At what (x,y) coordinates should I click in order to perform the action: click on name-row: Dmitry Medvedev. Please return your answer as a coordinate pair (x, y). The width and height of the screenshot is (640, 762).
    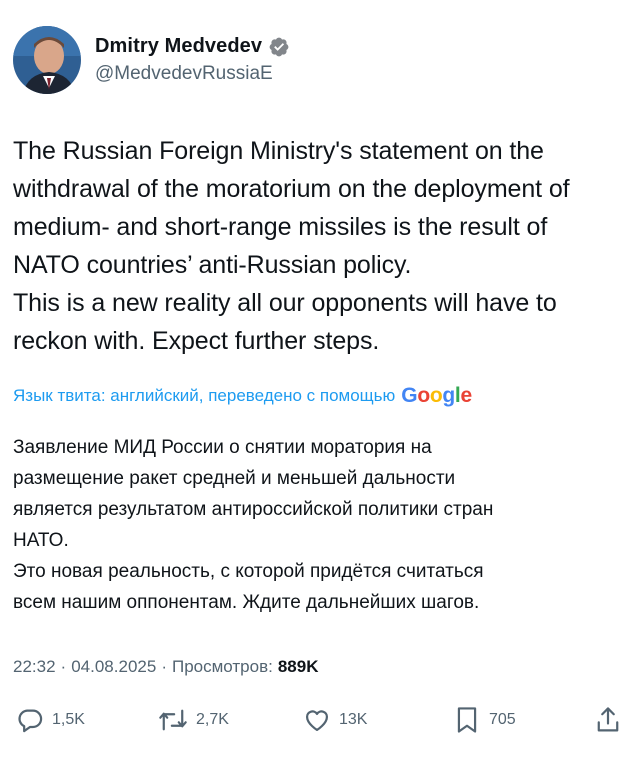
    Looking at the image, I should click on (192, 46).